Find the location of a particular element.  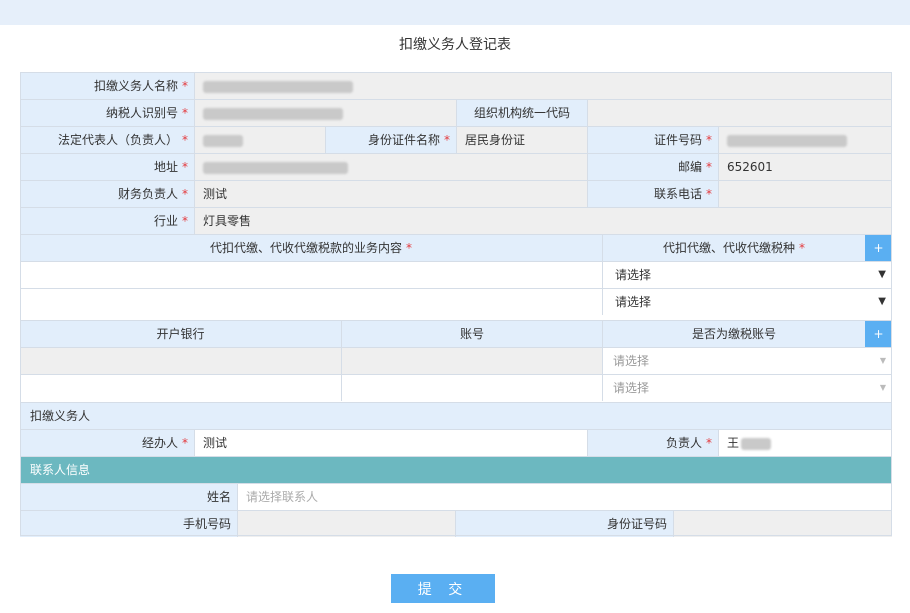

id-number-label: 身份证号码 is located at coordinates (565, 524).